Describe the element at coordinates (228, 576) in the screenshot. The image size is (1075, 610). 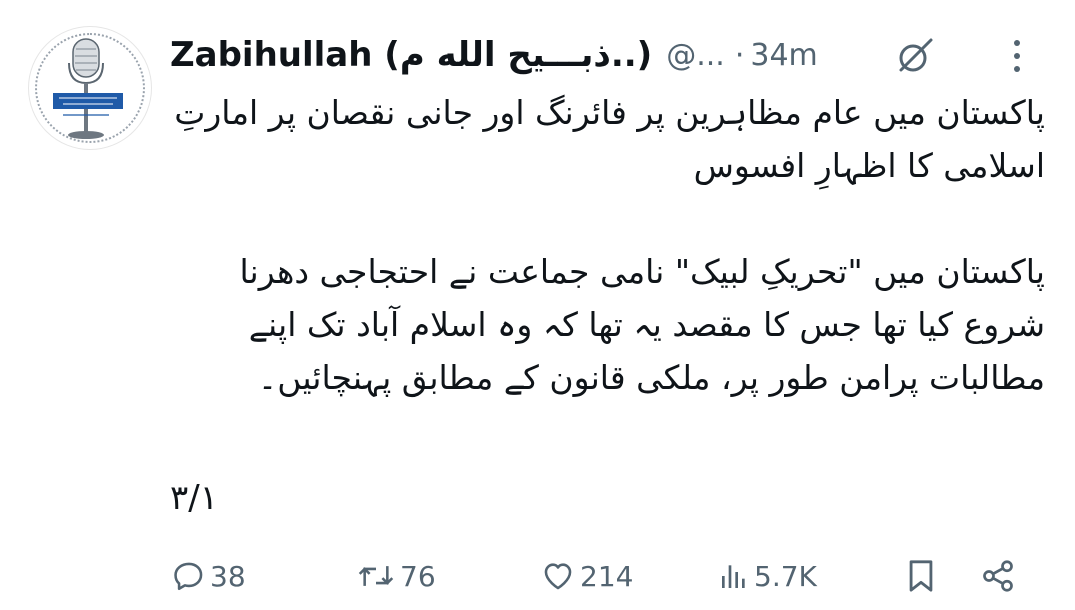
I see `reply-count: 38` at that location.